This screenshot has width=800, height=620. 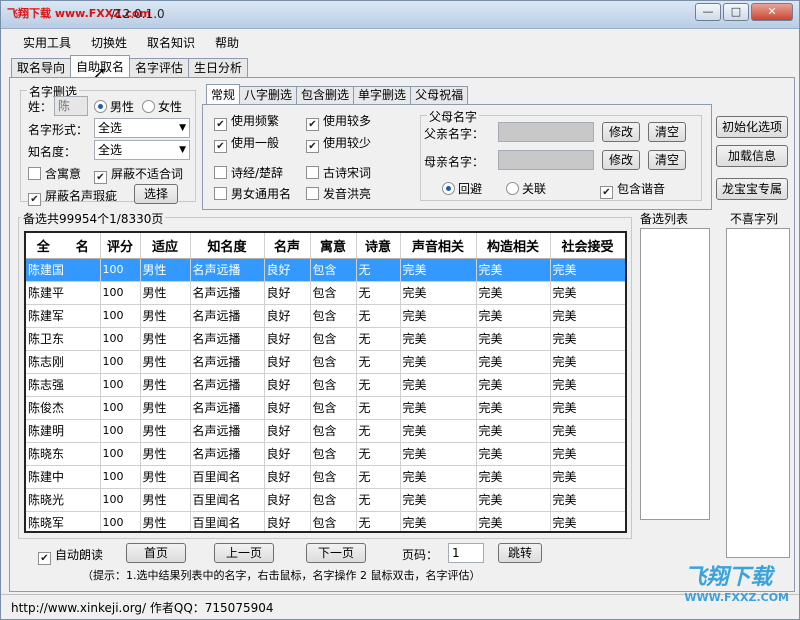 What do you see at coordinates (325, 454) in the screenshot?
I see `table-row: 陈晓东 100 男性 名声远播 良好 包含无完美 完美 完美` at bounding box center [325, 454].